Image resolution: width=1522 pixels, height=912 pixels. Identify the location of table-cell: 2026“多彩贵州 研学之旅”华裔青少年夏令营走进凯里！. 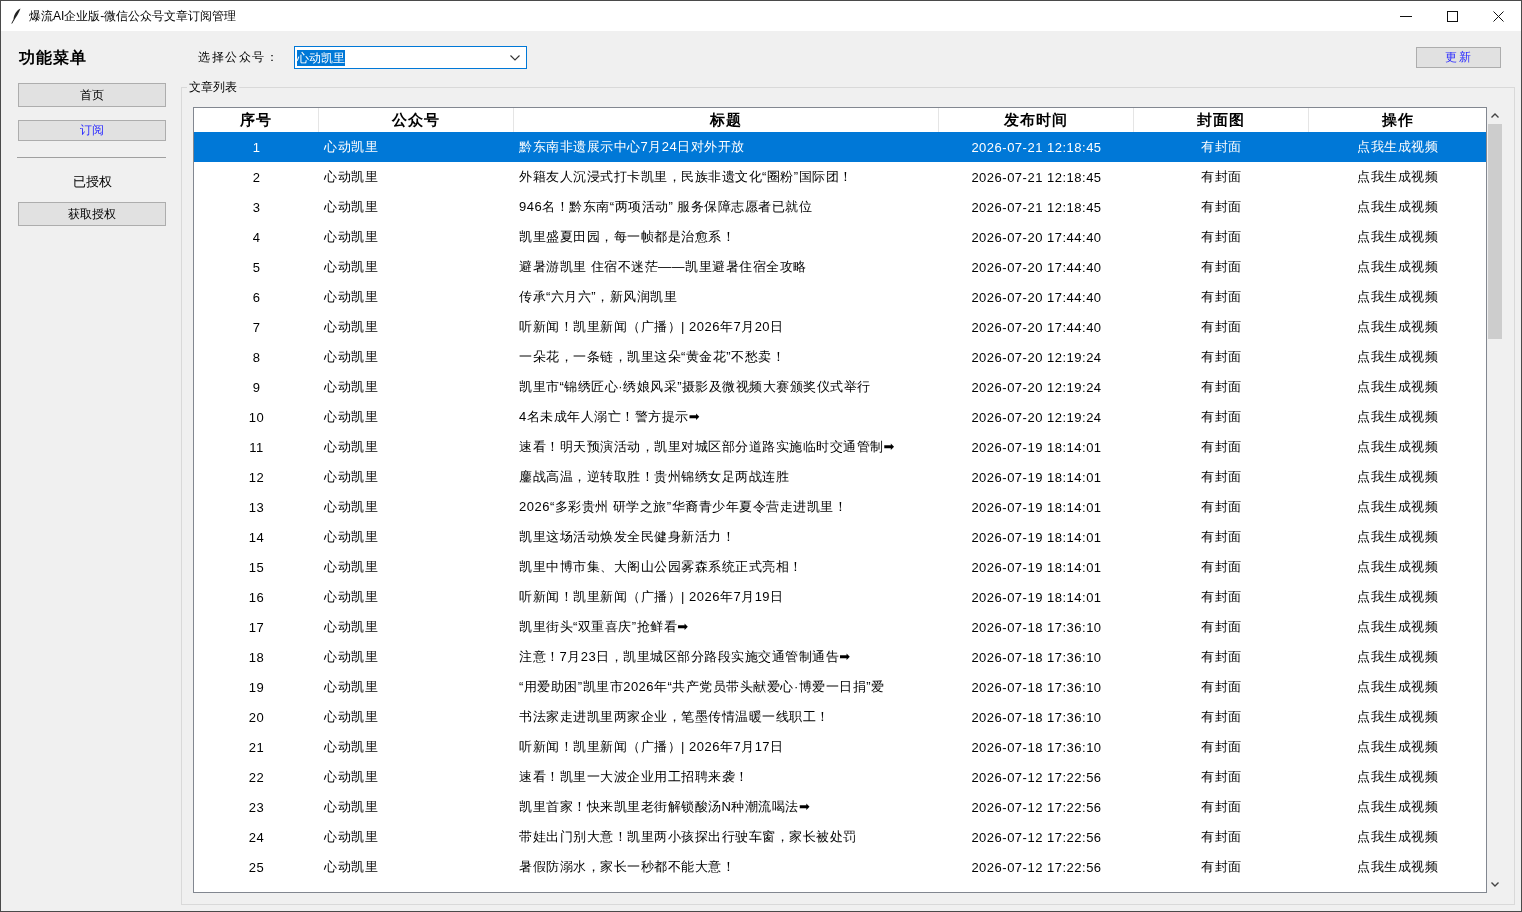
(683, 507).